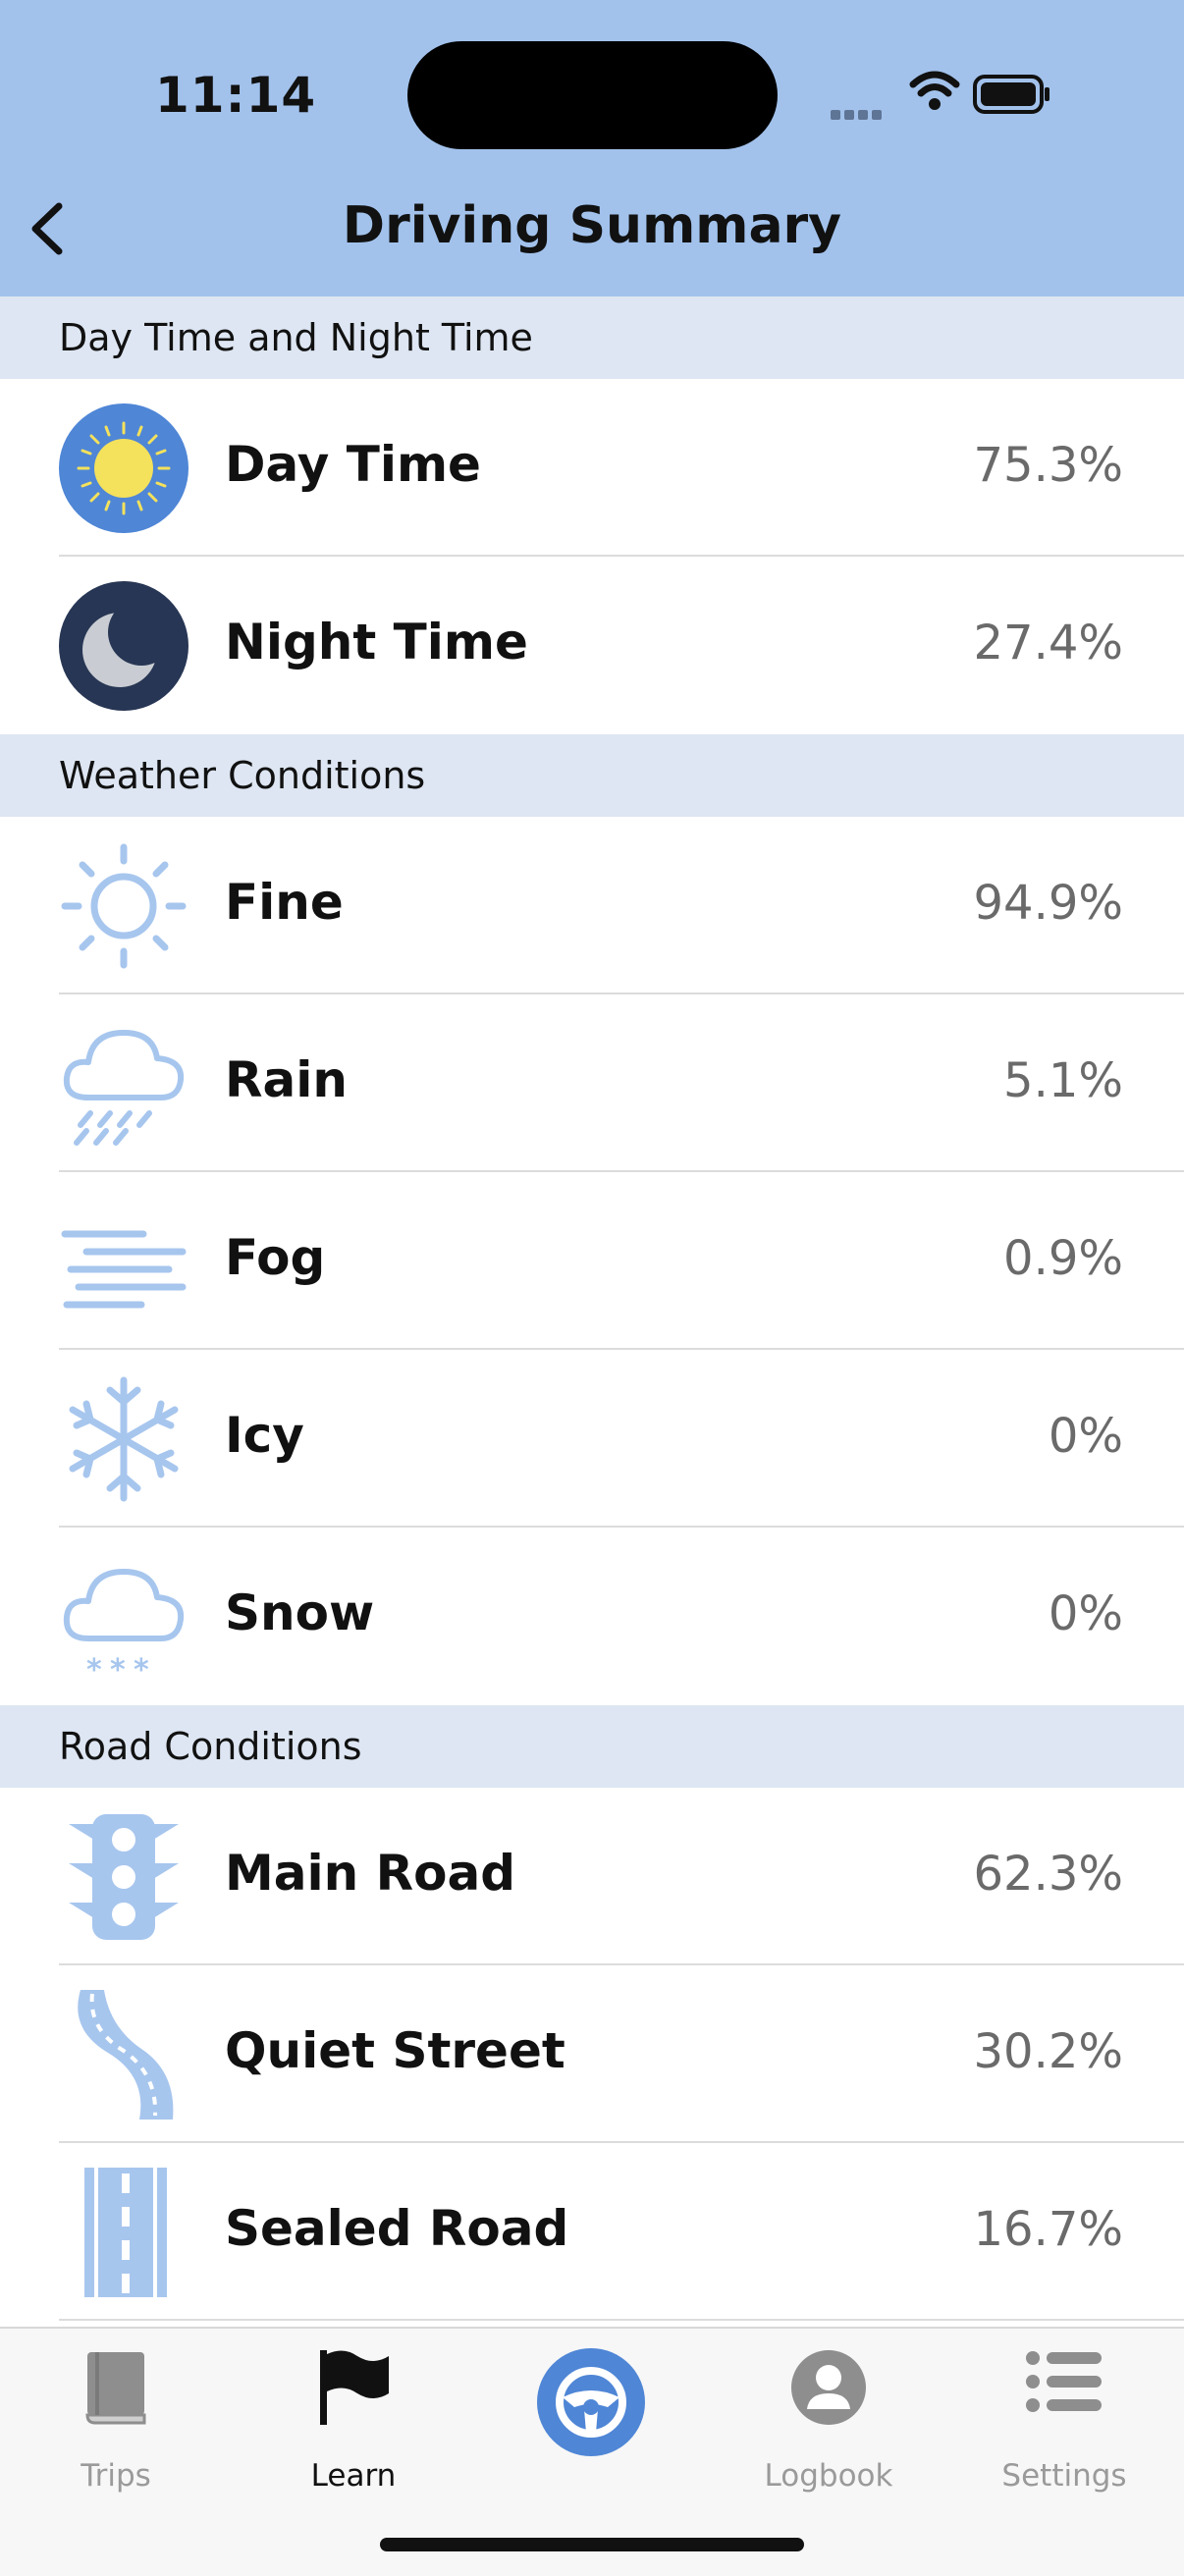 This screenshot has height=2576, width=1184. Describe the element at coordinates (115, 2388) in the screenshot. I see `book-icon` at that location.